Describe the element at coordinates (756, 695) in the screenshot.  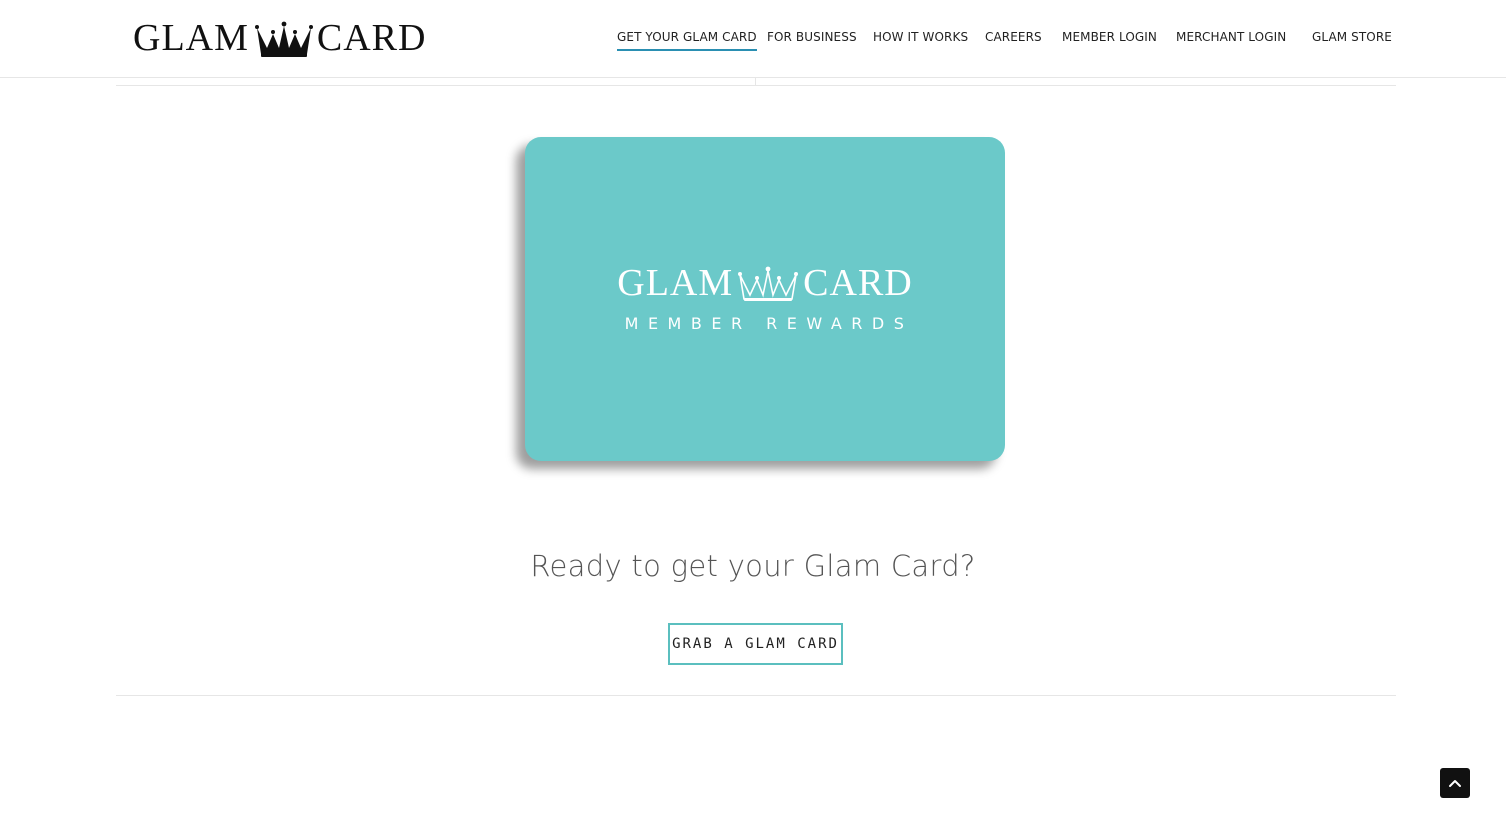
I see `section-divider-bottom` at that location.